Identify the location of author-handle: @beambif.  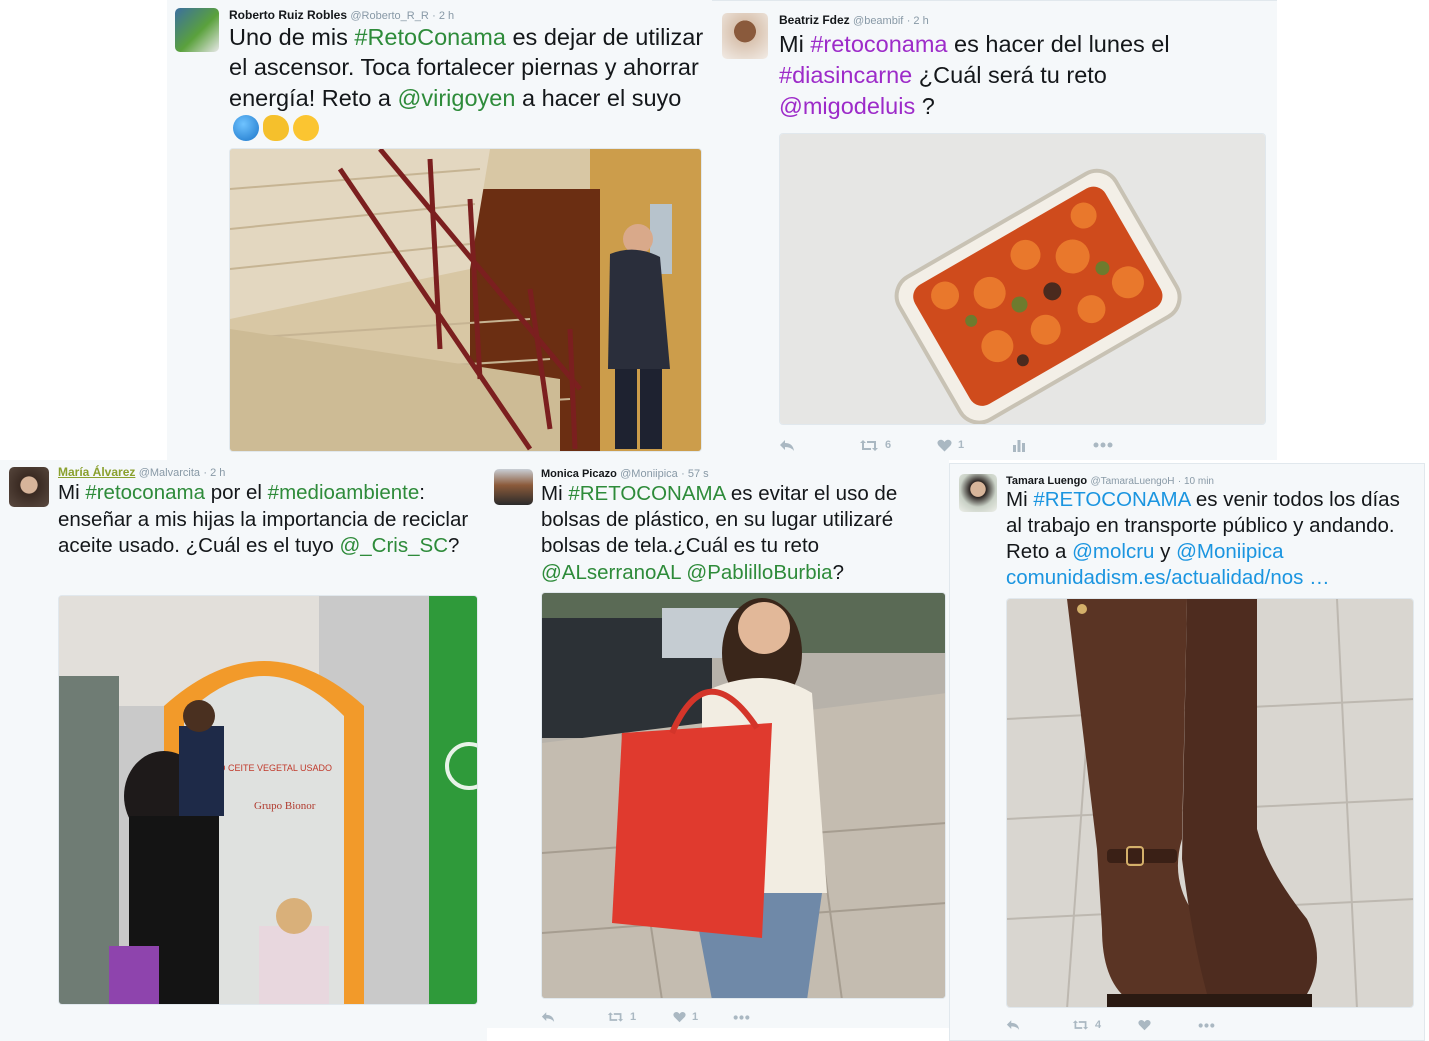
(878, 21).